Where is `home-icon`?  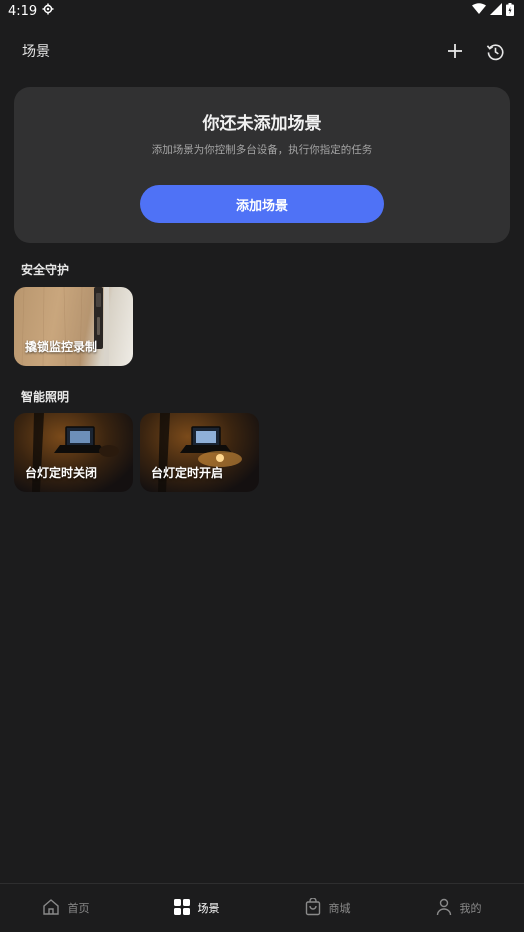 home-icon is located at coordinates (51, 908).